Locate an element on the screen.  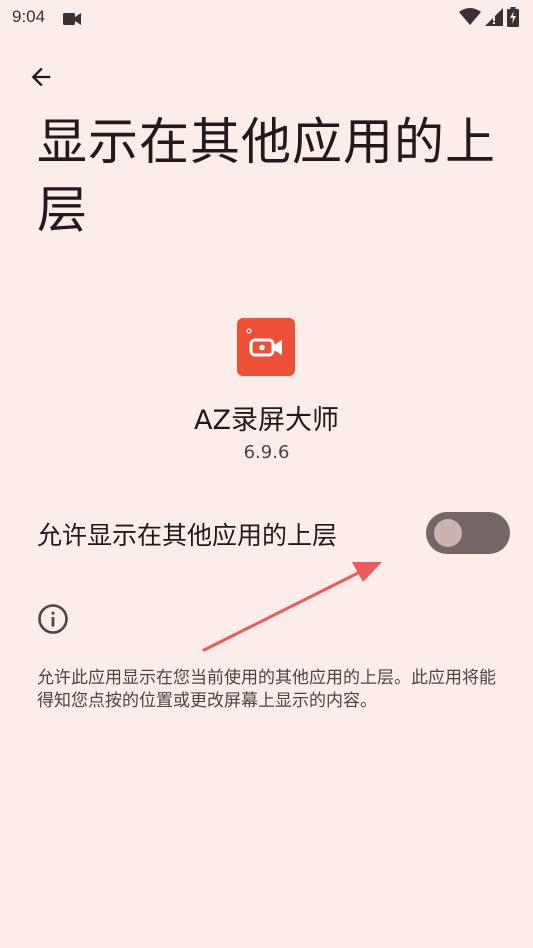
arrow-left-icon is located at coordinates (41, 77).